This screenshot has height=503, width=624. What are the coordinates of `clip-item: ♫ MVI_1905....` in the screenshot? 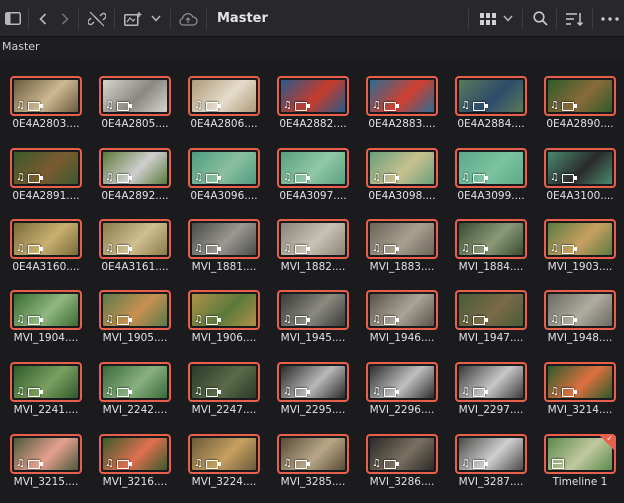 It's located at (137, 324).